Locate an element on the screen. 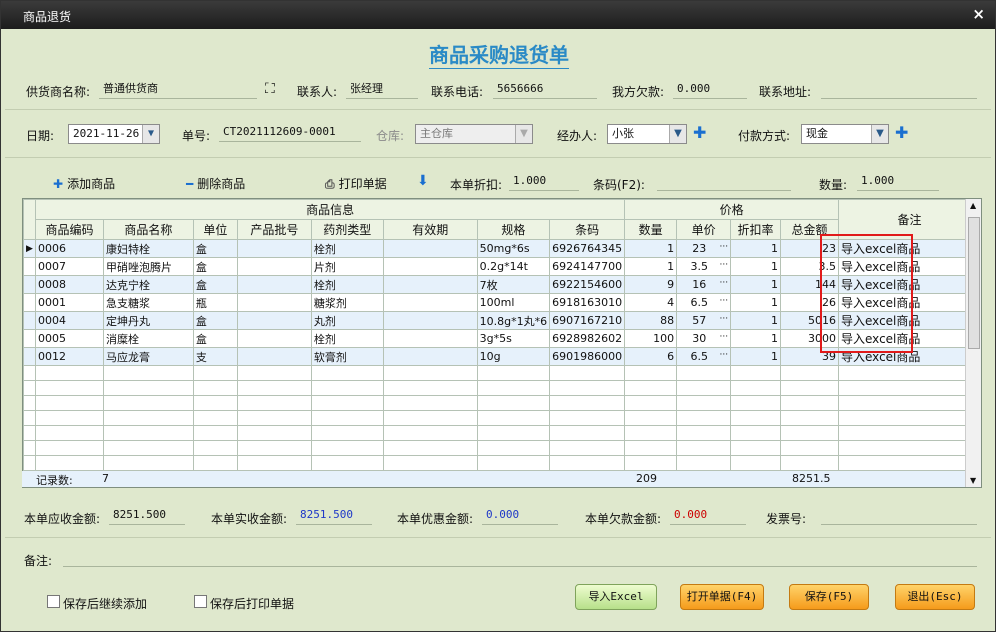 The width and height of the screenshot is (996, 632). received-field: 8251.500 is located at coordinates (334, 516).